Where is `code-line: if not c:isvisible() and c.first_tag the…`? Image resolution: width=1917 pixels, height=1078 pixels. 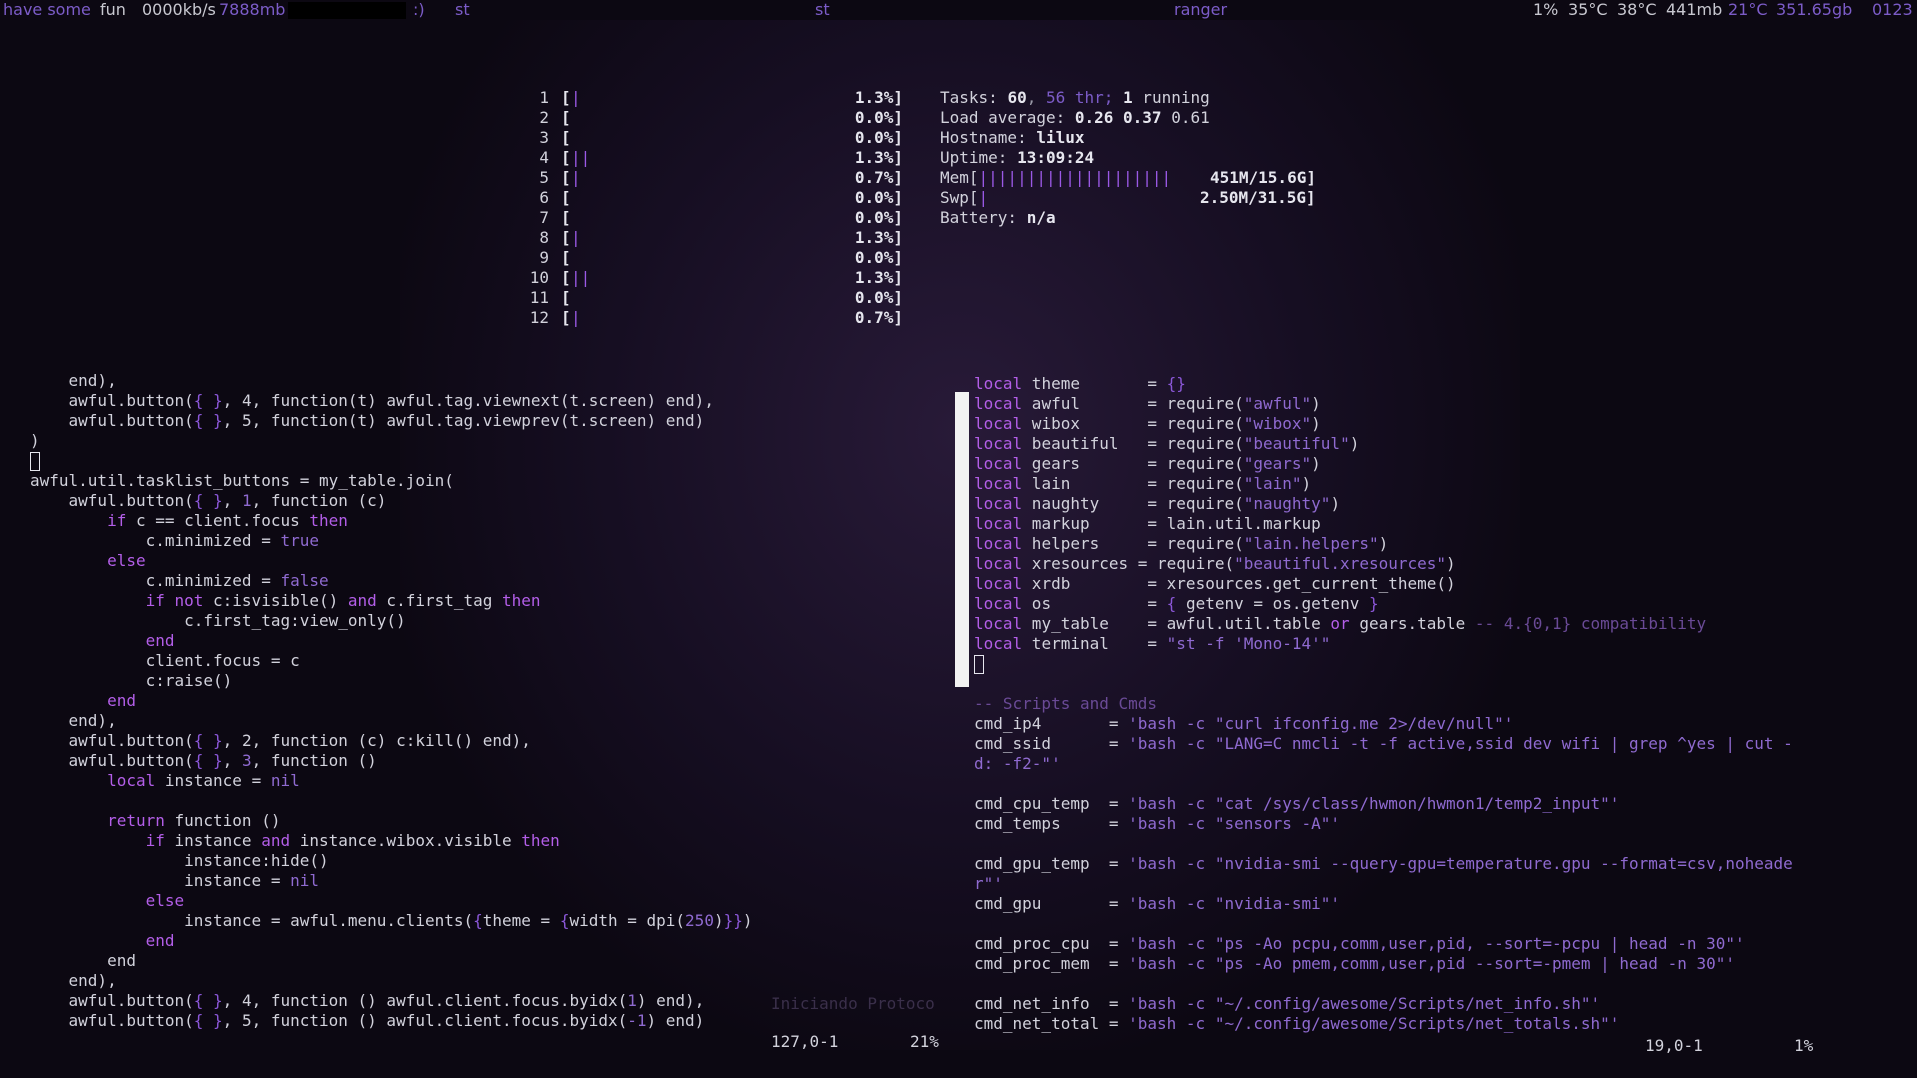 code-line: if not c:isvisible() and c.first_tag the… is located at coordinates (343, 600).